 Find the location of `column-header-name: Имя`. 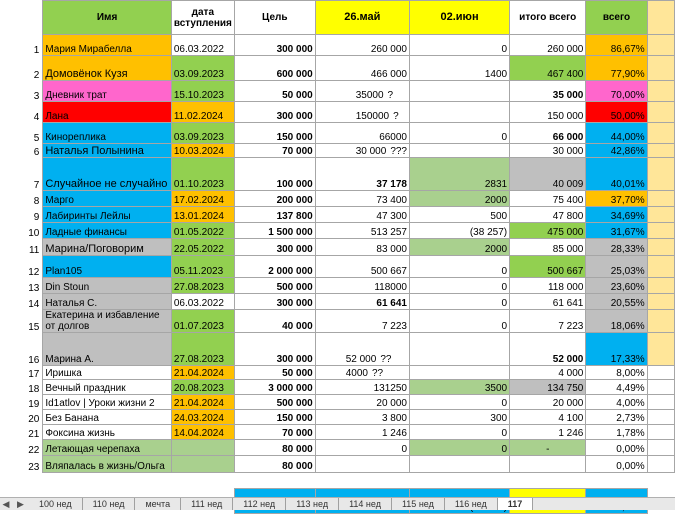

column-header-name: Имя is located at coordinates (107, 17).